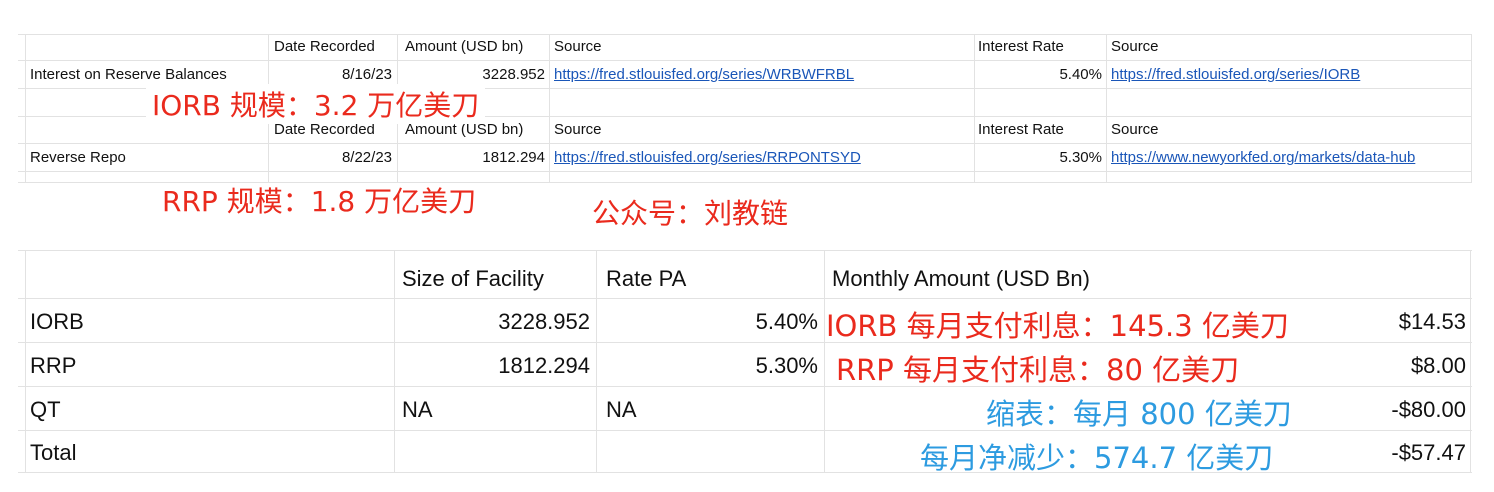 The width and height of the screenshot is (1494, 492). What do you see at coordinates (473, 278) in the screenshot?
I see `header-size-of-facility: Size of Facility` at bounding box center [473, 278].